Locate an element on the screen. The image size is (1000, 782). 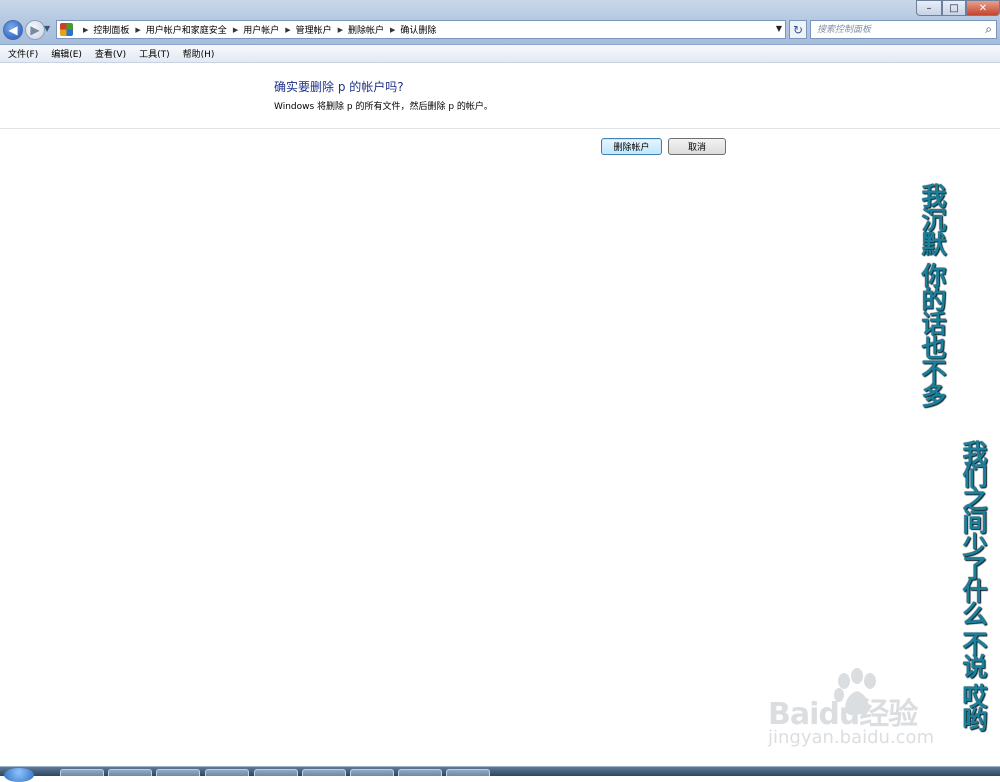
menu-file: 文件(F) is located at coordinates (22, 53).